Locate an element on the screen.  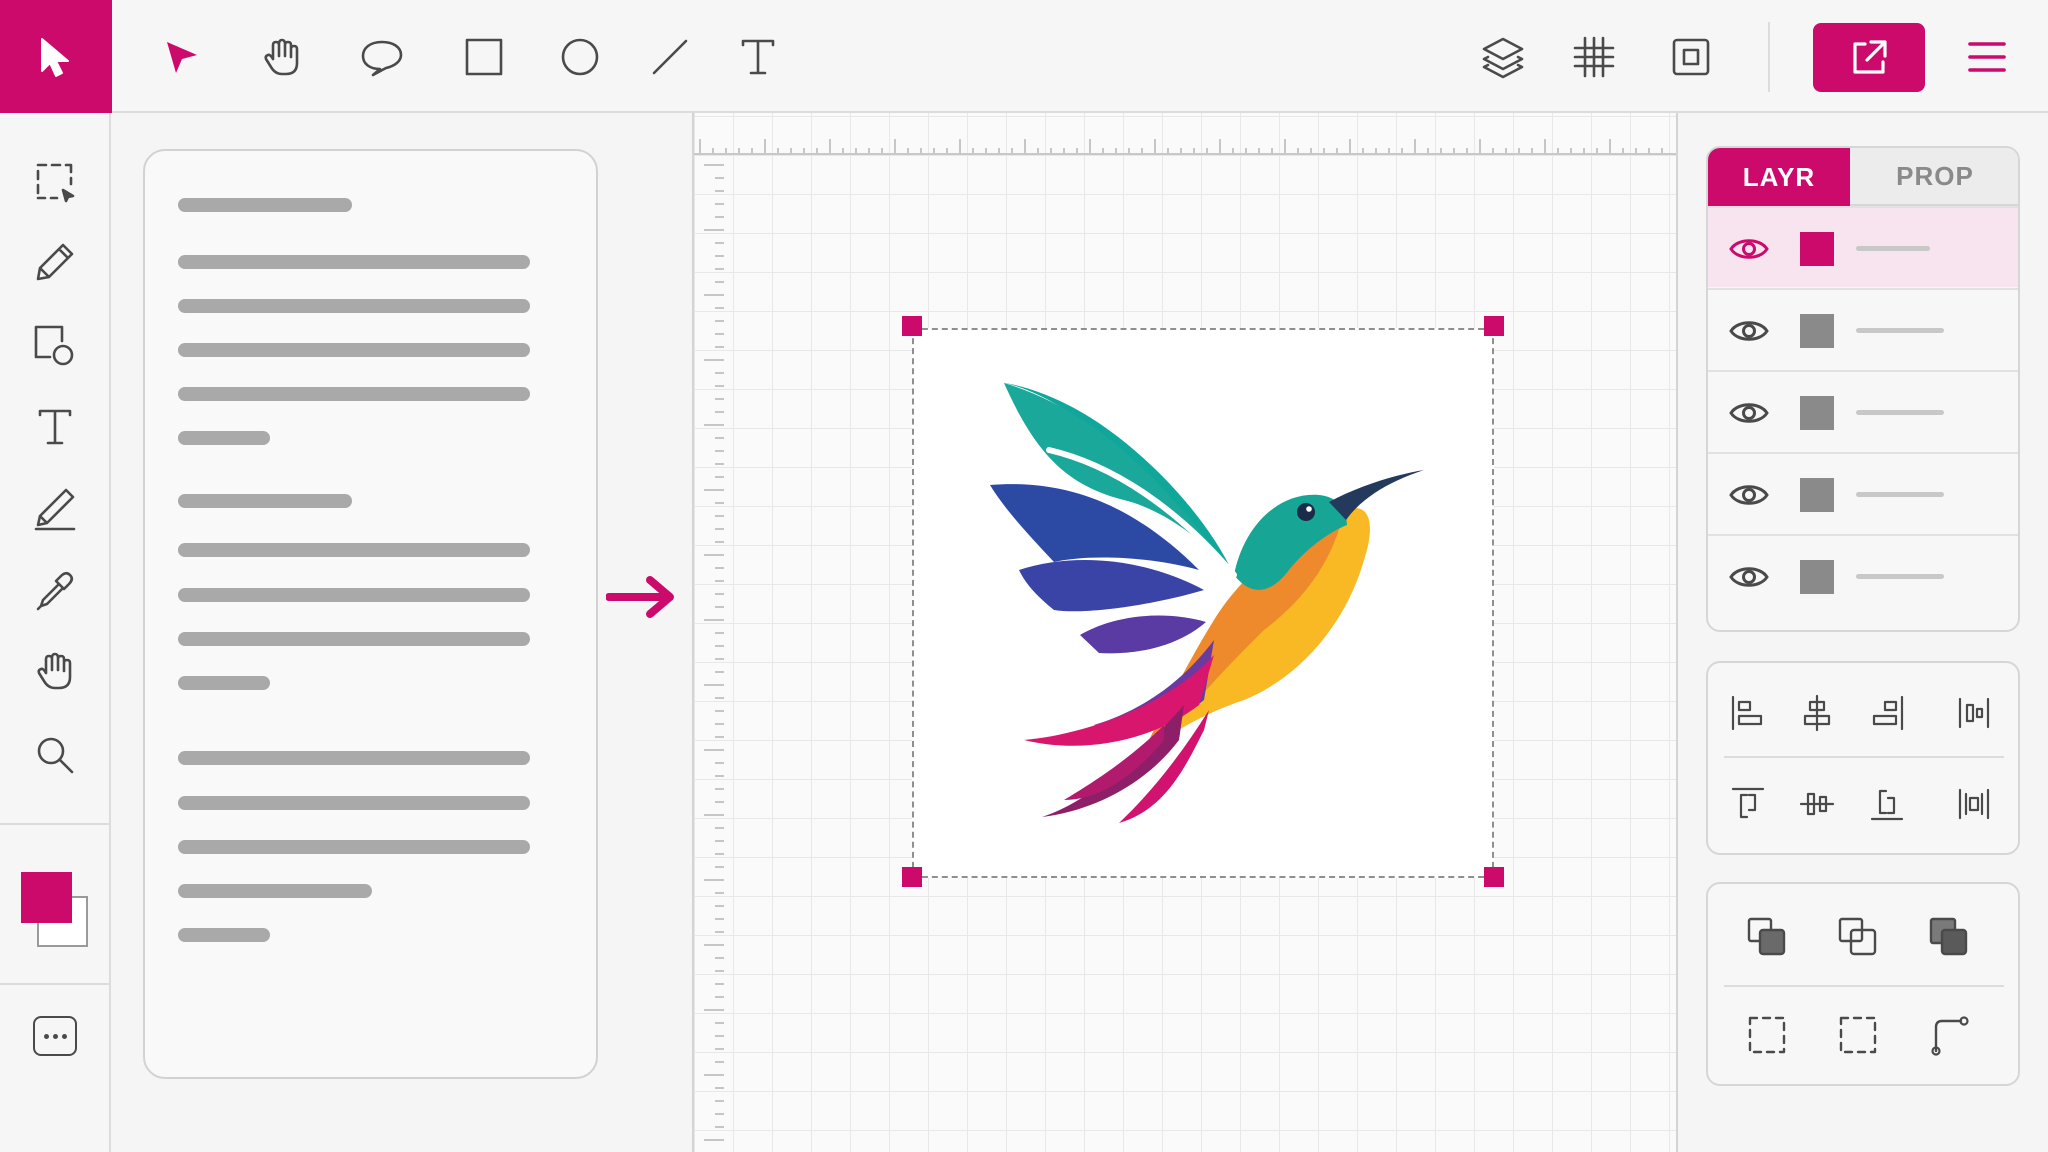
subtract-icon is located at coordinates (1948, 936).